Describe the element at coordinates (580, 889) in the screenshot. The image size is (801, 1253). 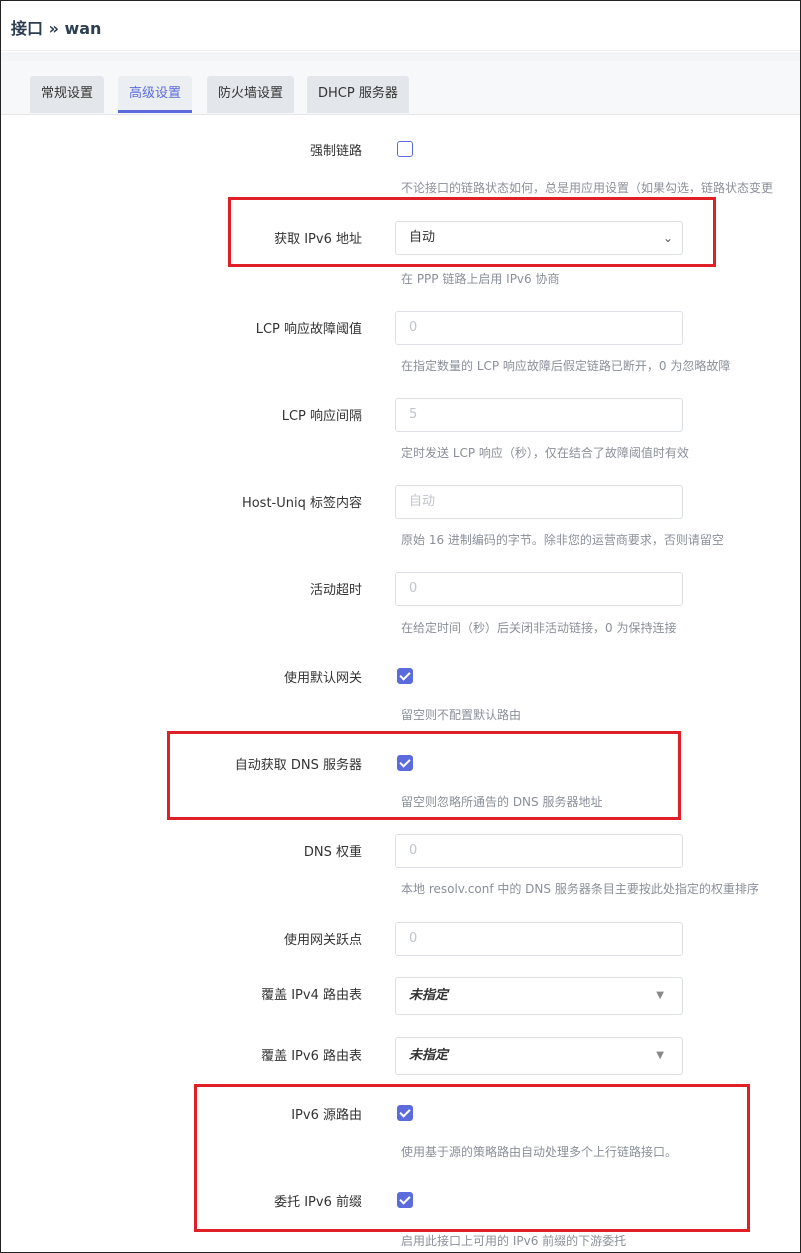
I see `dns-weight-help: 本地 resolv.conf 中的 DNS 服务器条目主要按此处指定的权重排序` at that location.